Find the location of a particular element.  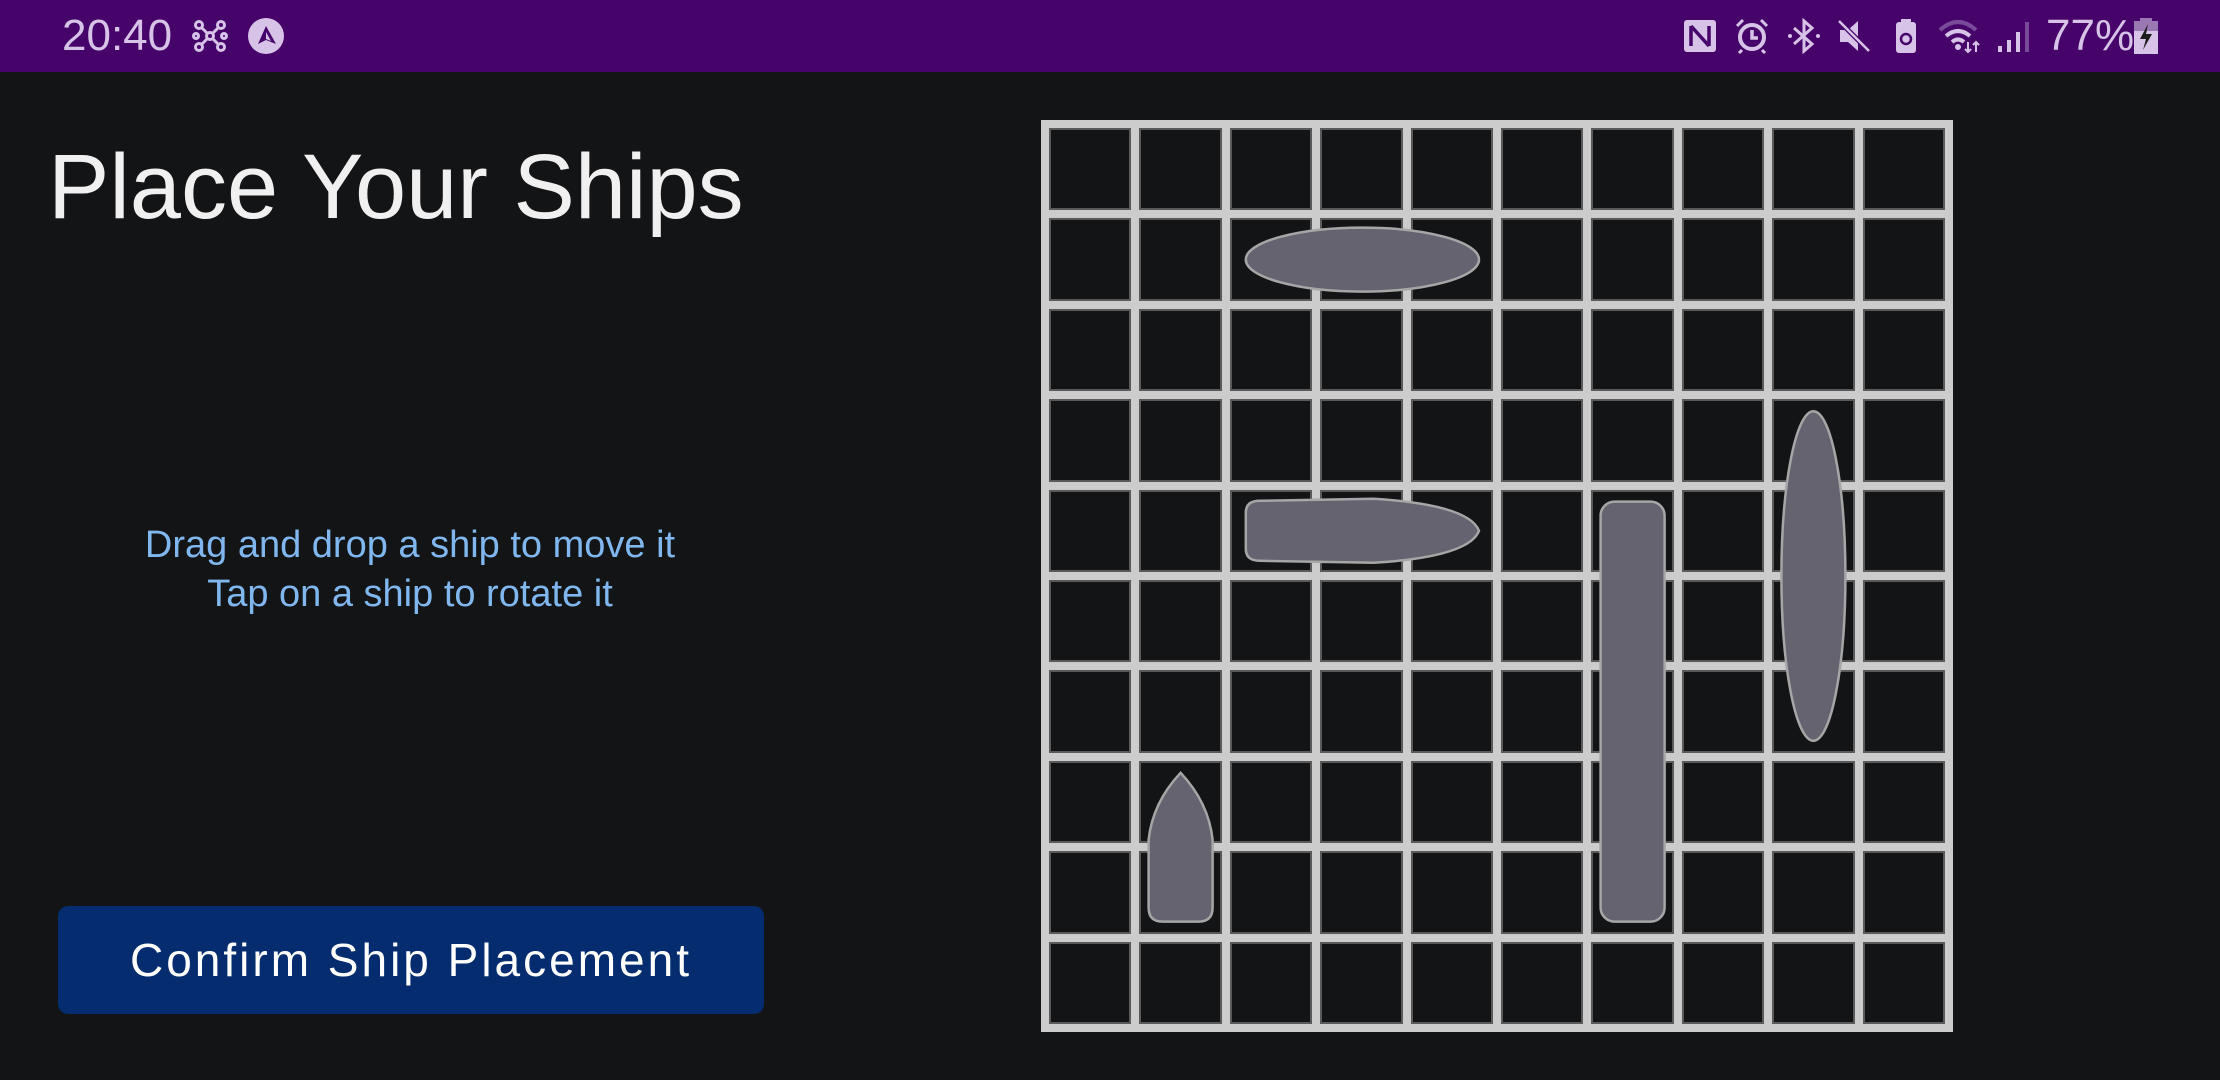

battery-saver-icon is located at coordinates (1906, 36).